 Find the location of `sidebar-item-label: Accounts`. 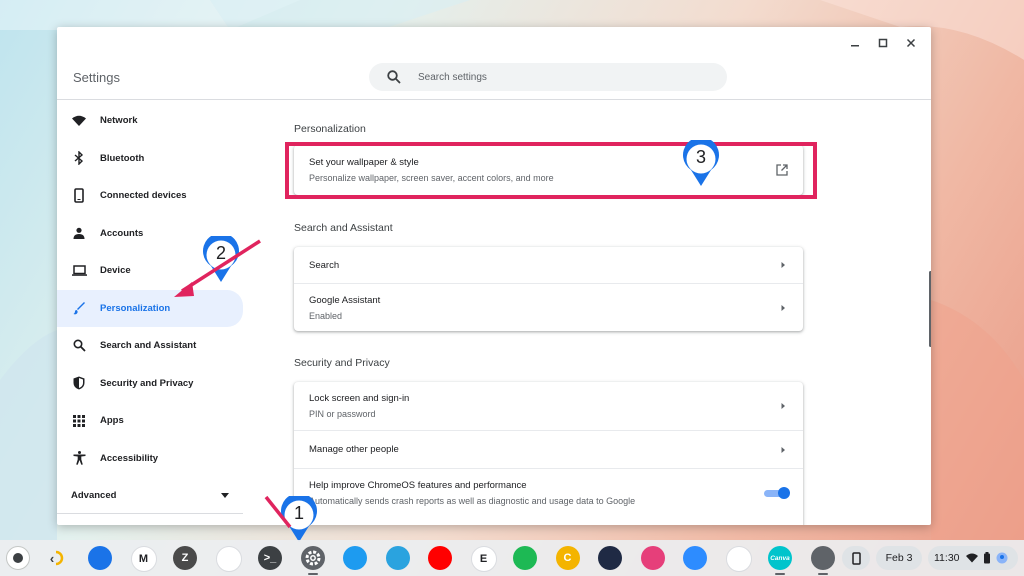

sidebar-item-label: Accounts is located at coordinates (122, 233).